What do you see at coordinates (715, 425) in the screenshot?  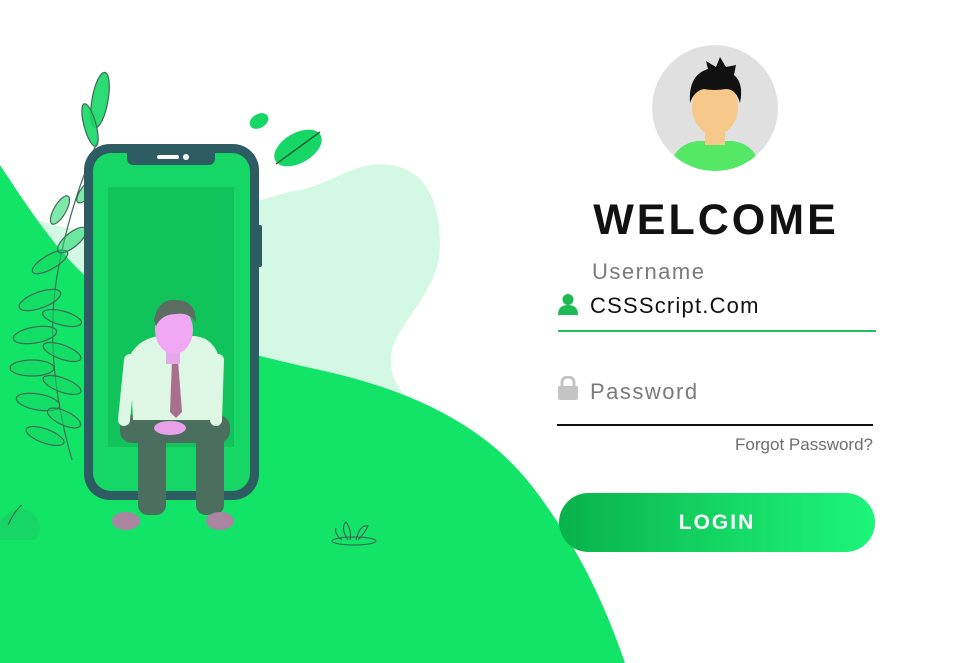 I see `password-underline` at bounding box center [715, 425].